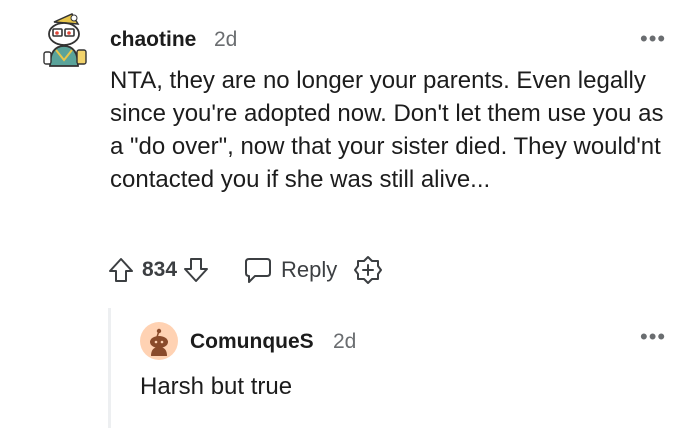  Describe the element at coordinates (309, 269) in the screenshot. I see `reply-label: Reply` at that location.